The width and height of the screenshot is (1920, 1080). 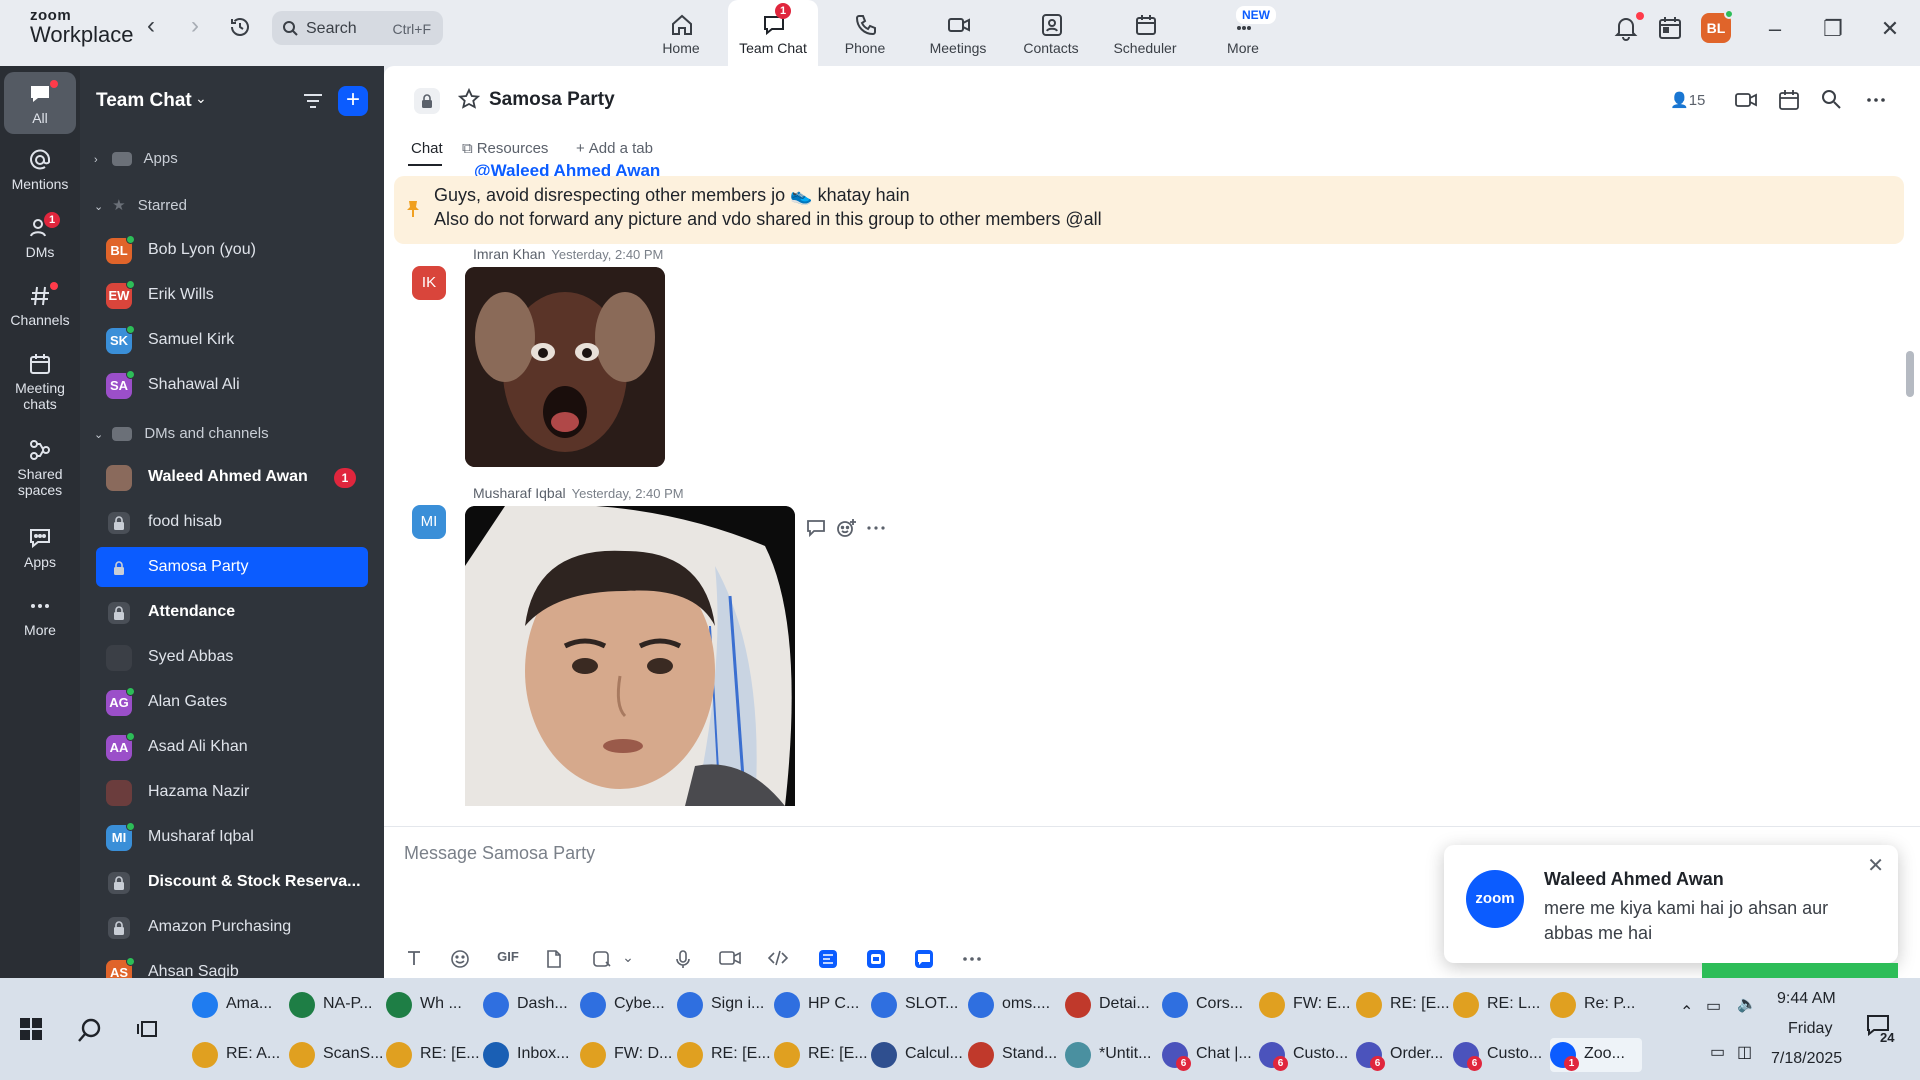 I want to click on clock-time: 9:44 AM, so click(x=1806, y=999).